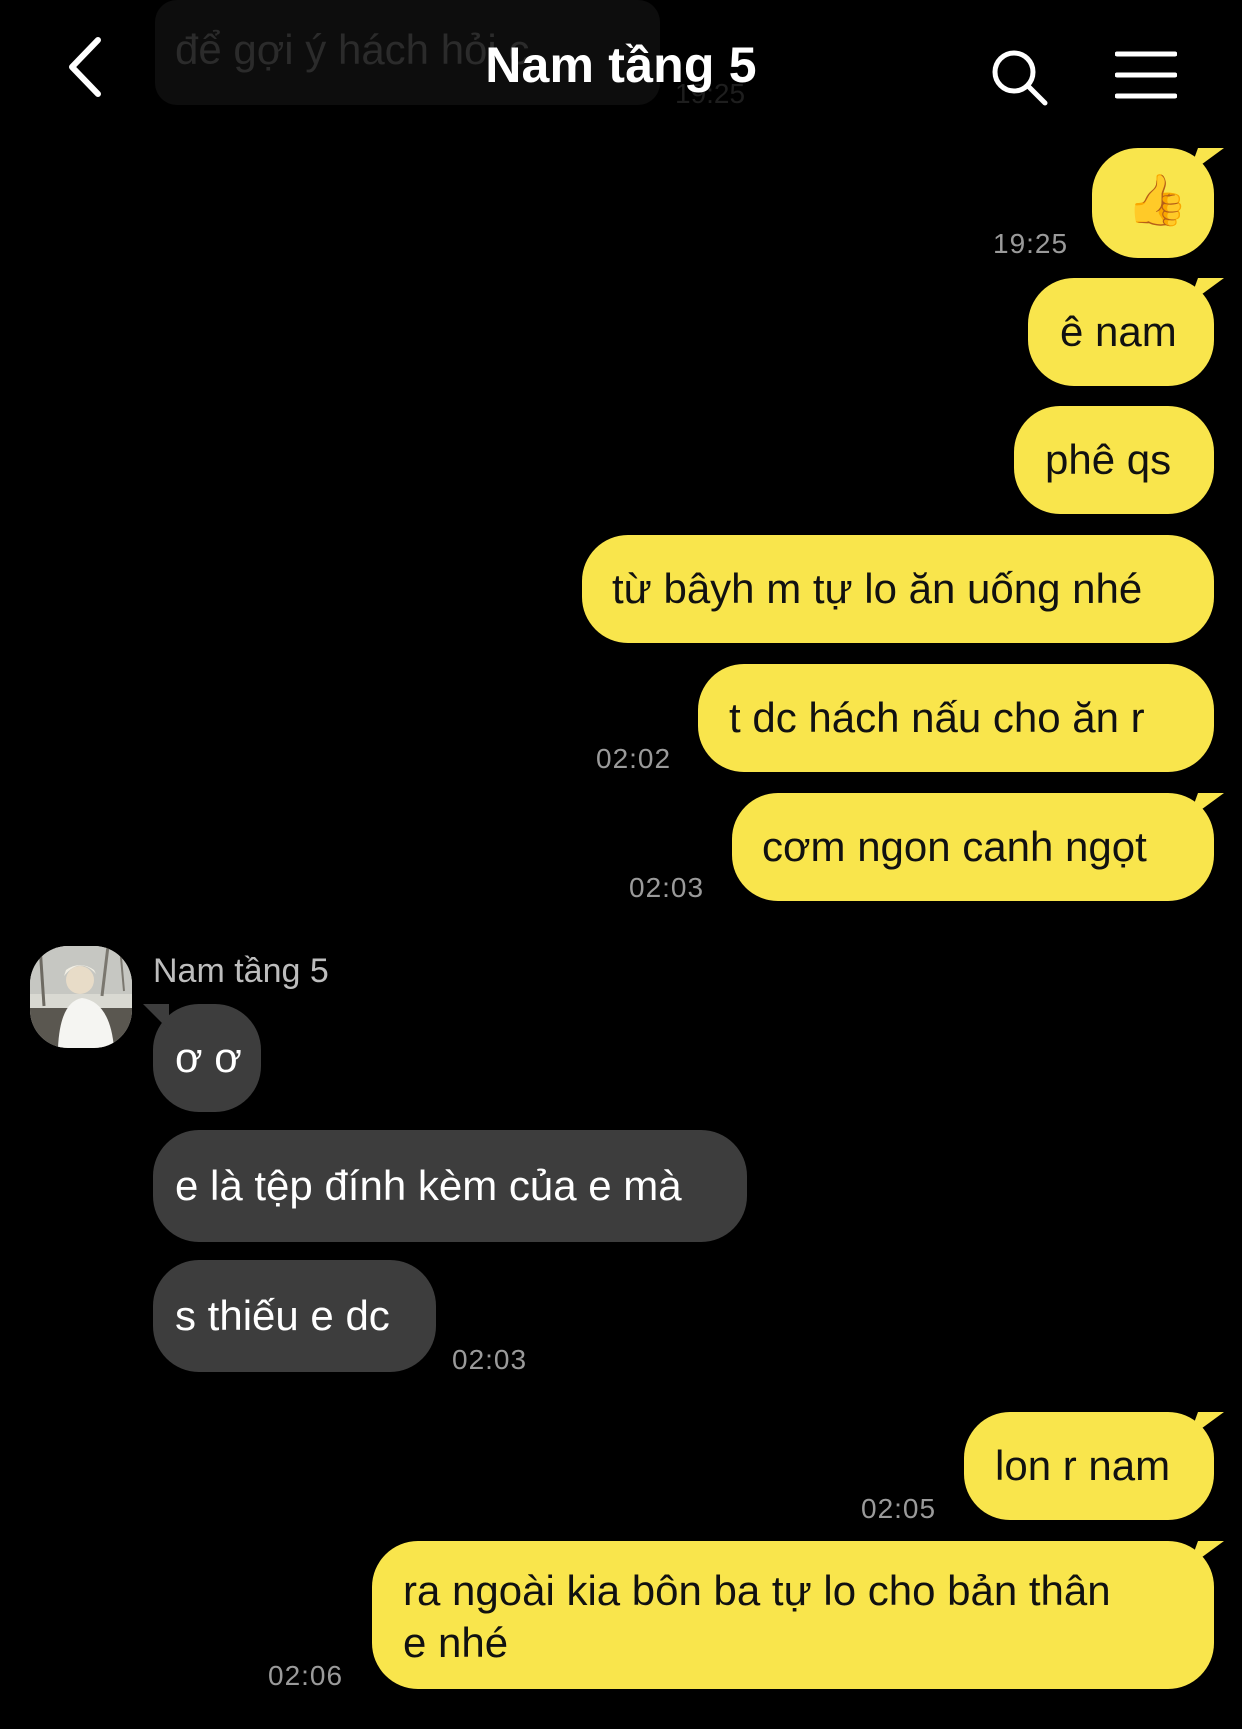 Image resolution: width=1242 pixels, height=1729 pixels. I want to click on message-text: t dc hách nấu cho ăn r, so click(937, 717).